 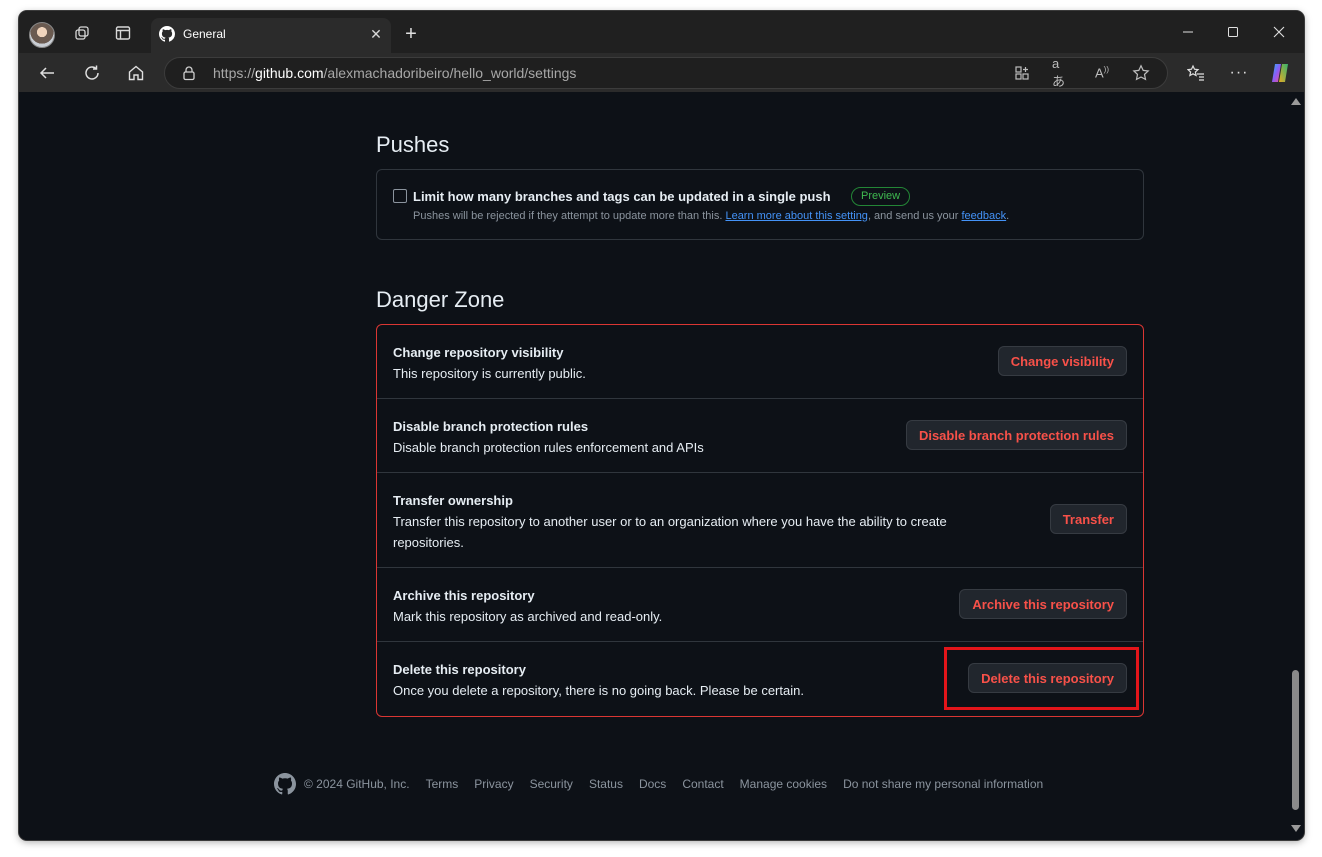 I want to click on danger-row-title: Archive this repository, so click(x=464, y=595).